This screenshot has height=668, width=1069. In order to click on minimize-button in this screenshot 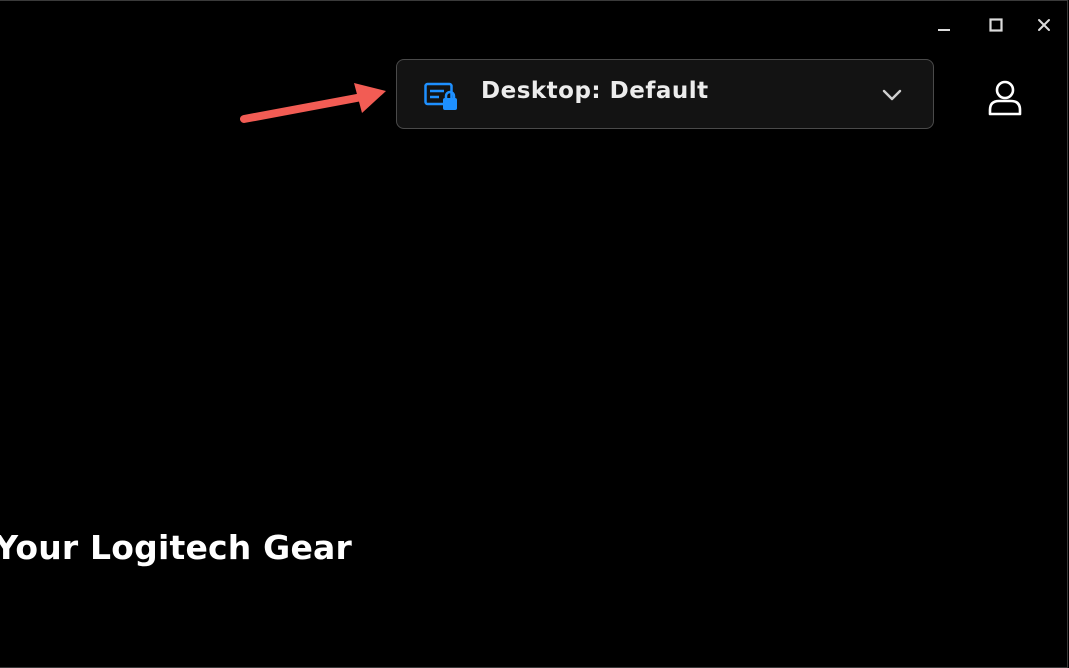, I will do `click(944, 25)`.